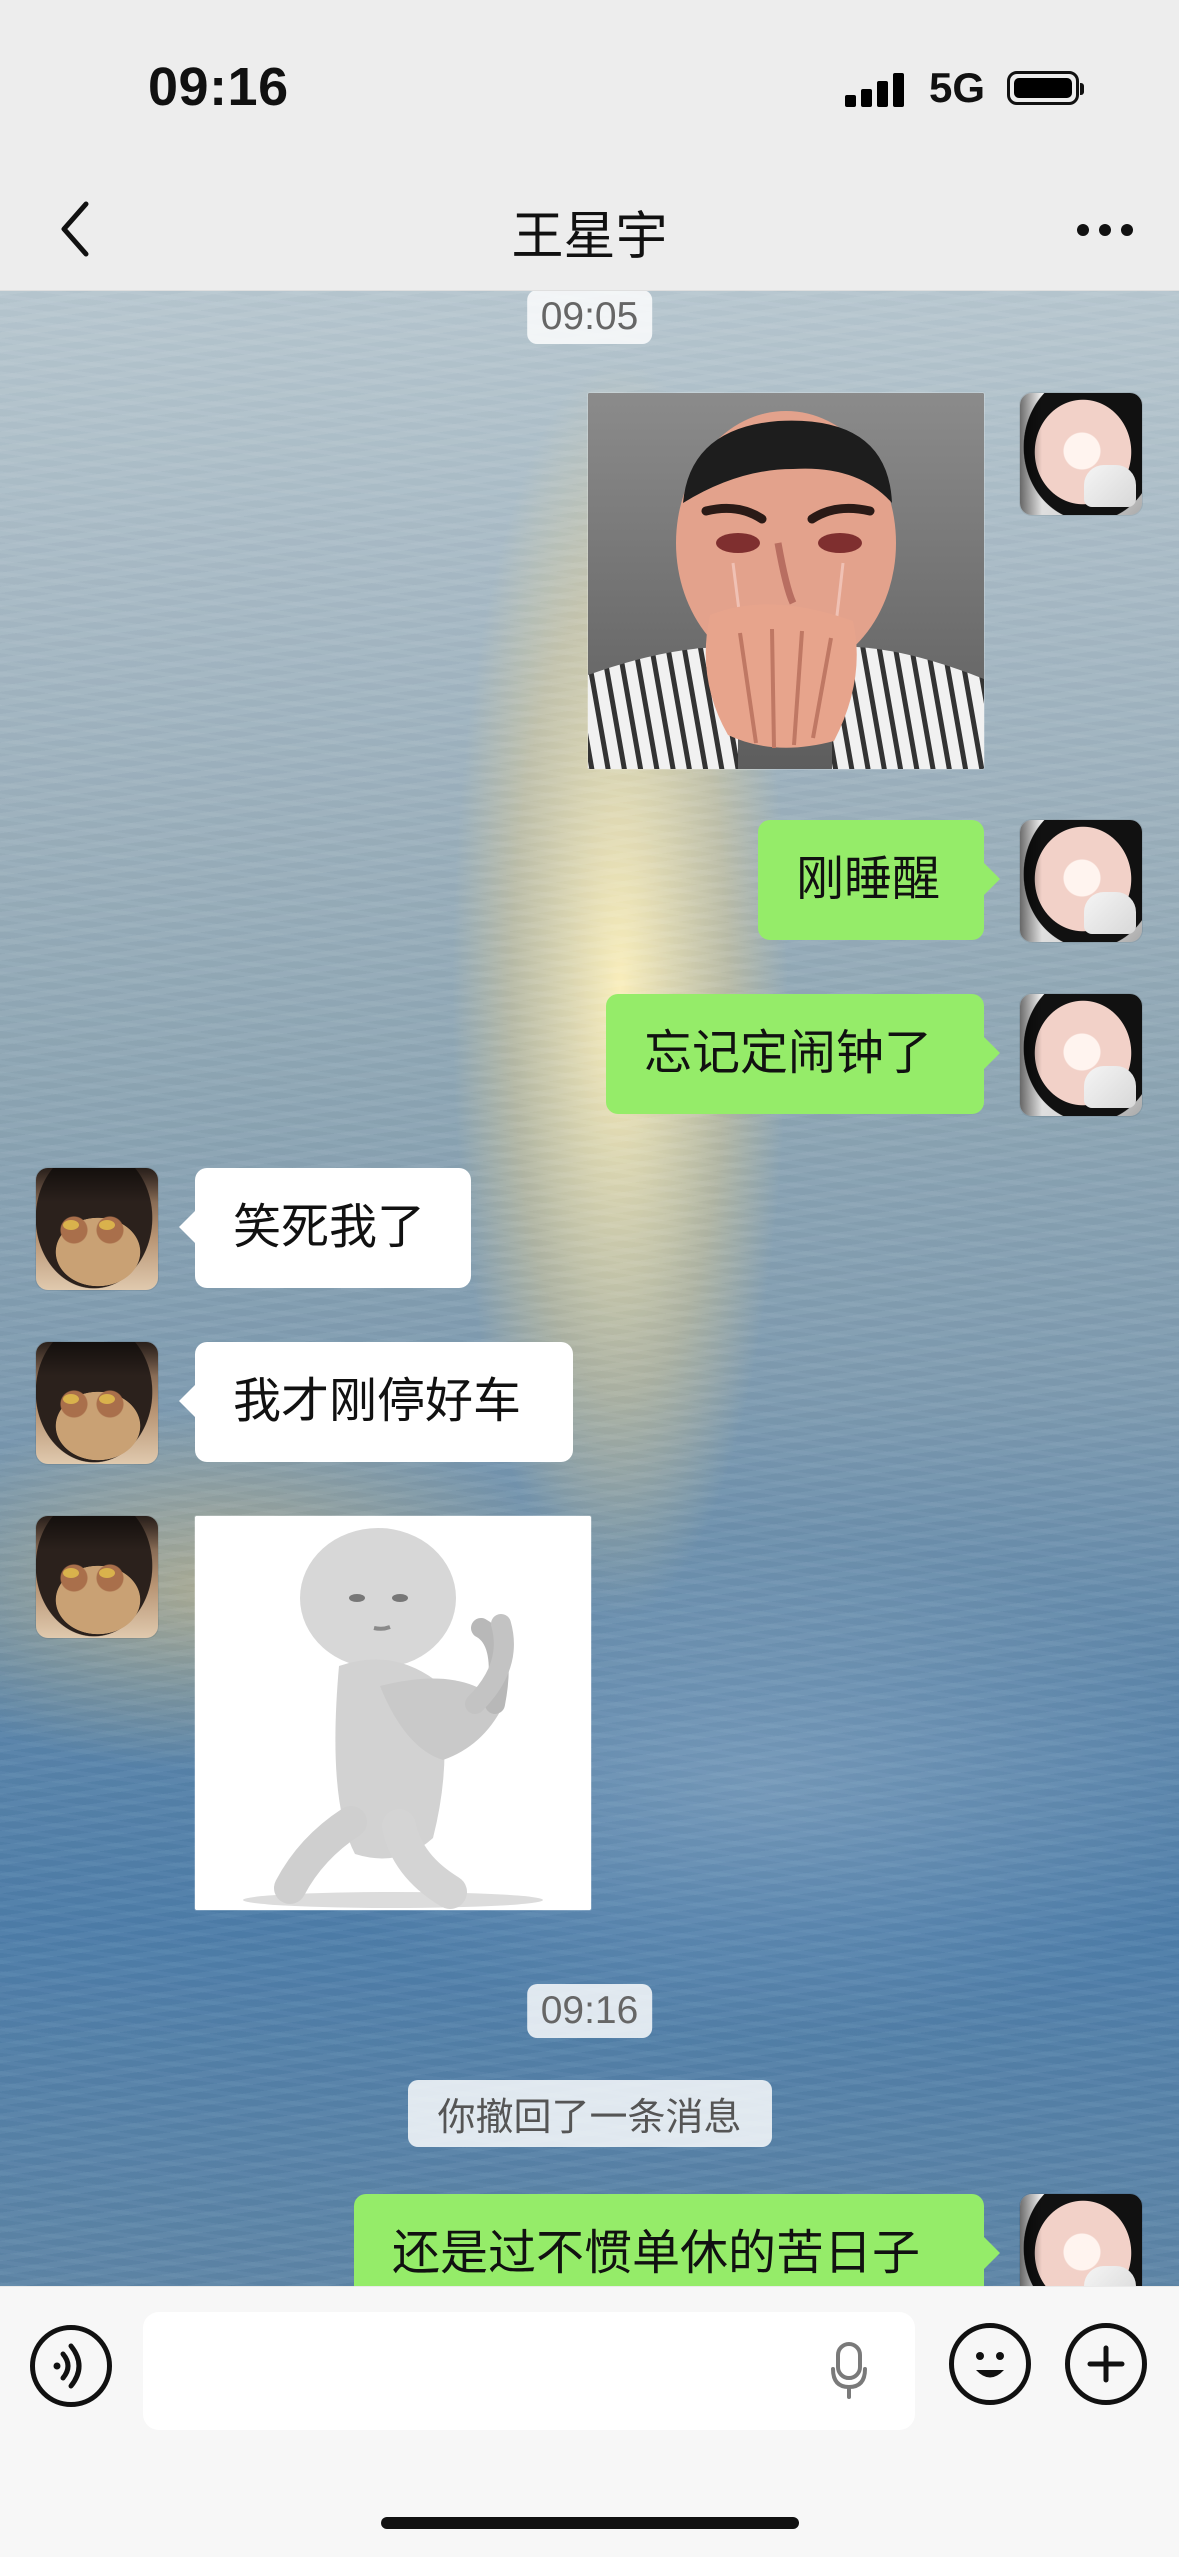 The image size is (1179, 2557). I want to click on message-bubble-self: 忘记定闹钟了, so click(803, 1054).